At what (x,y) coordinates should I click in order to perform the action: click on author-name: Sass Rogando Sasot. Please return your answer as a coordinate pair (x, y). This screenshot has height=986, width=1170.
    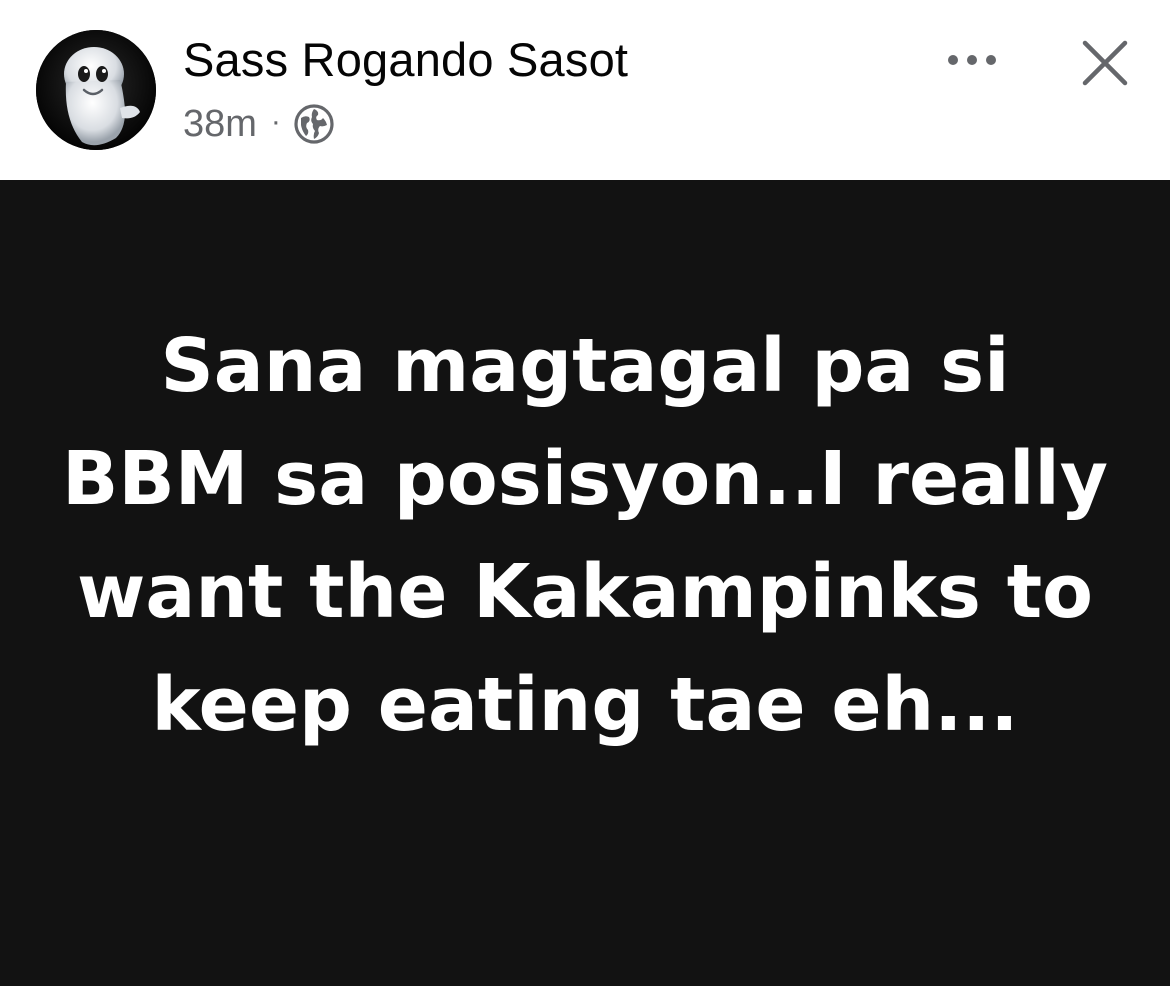
    Looking at the image, I should click on (405, 59).